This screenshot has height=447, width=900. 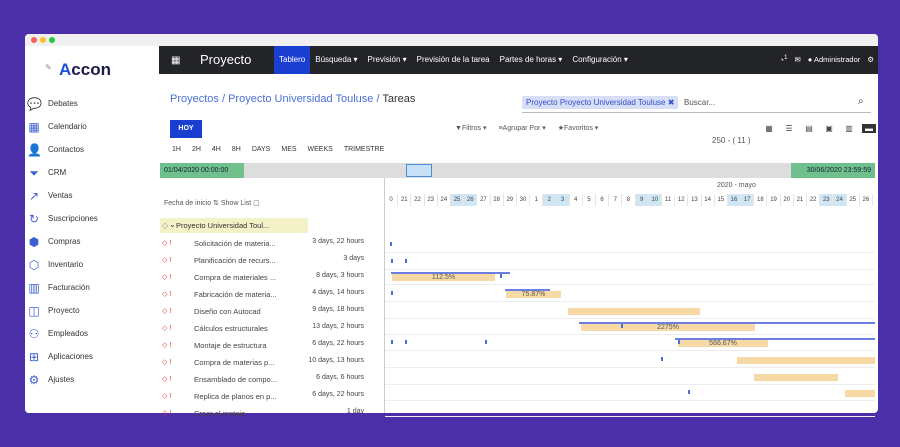 I want to click on timeline-window, so click(x=419, y=170).